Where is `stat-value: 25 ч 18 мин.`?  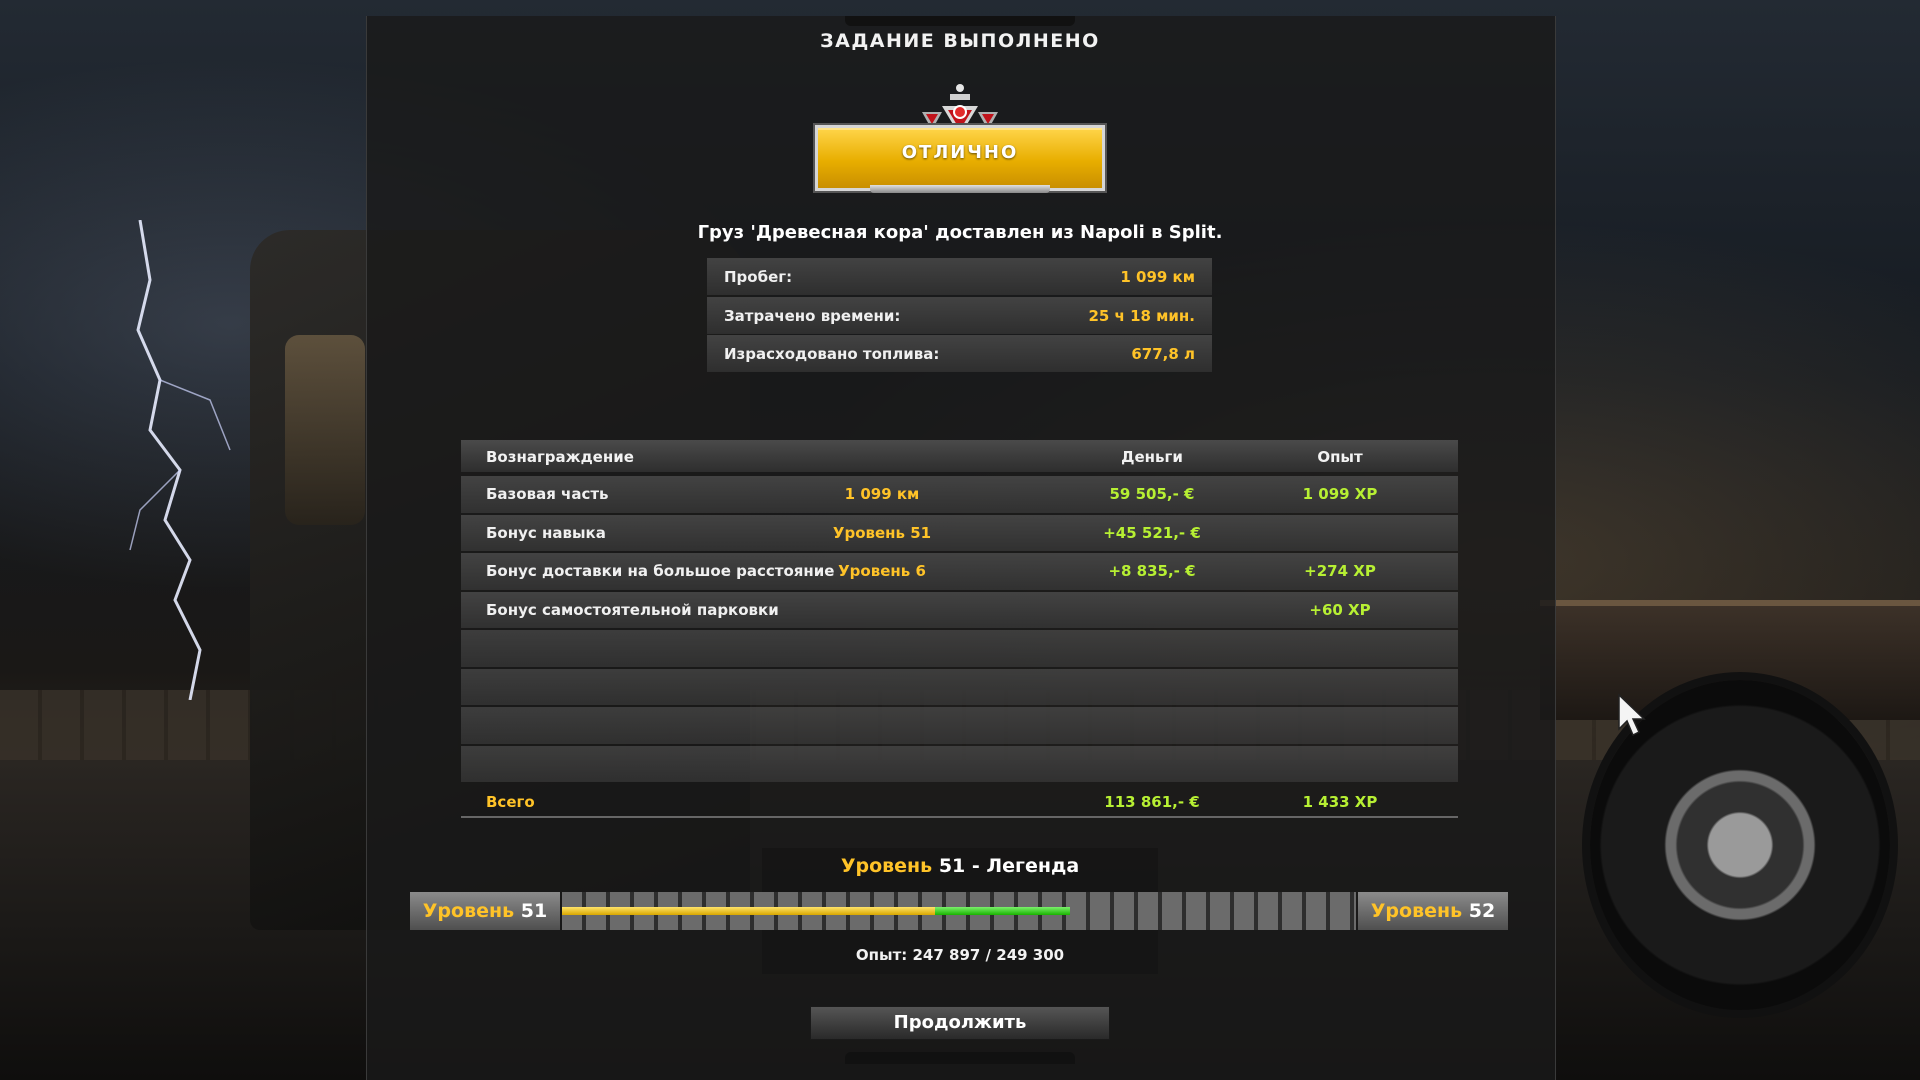 stat-value: 25 ч 18 мин. is located at coordinates (1141, 315).